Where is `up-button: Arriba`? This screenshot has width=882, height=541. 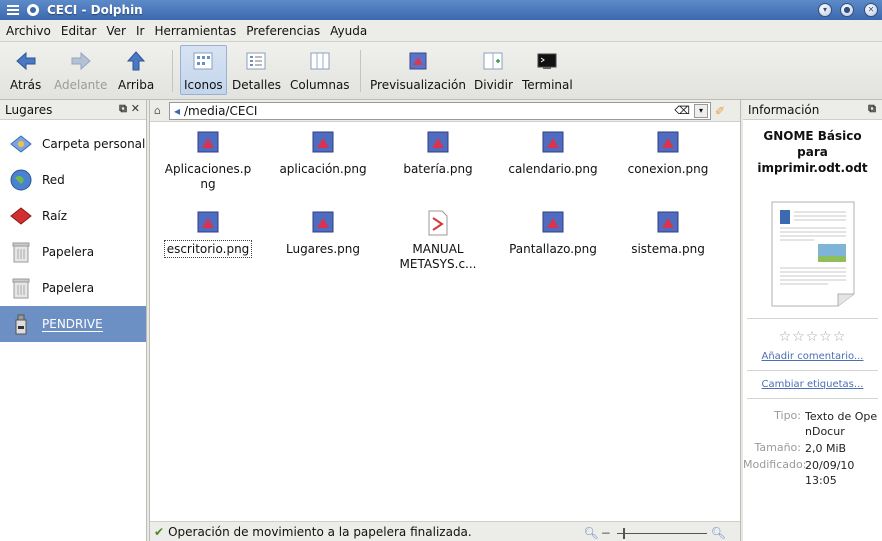
up-button: Arriba is located at coordinates (136, 69).